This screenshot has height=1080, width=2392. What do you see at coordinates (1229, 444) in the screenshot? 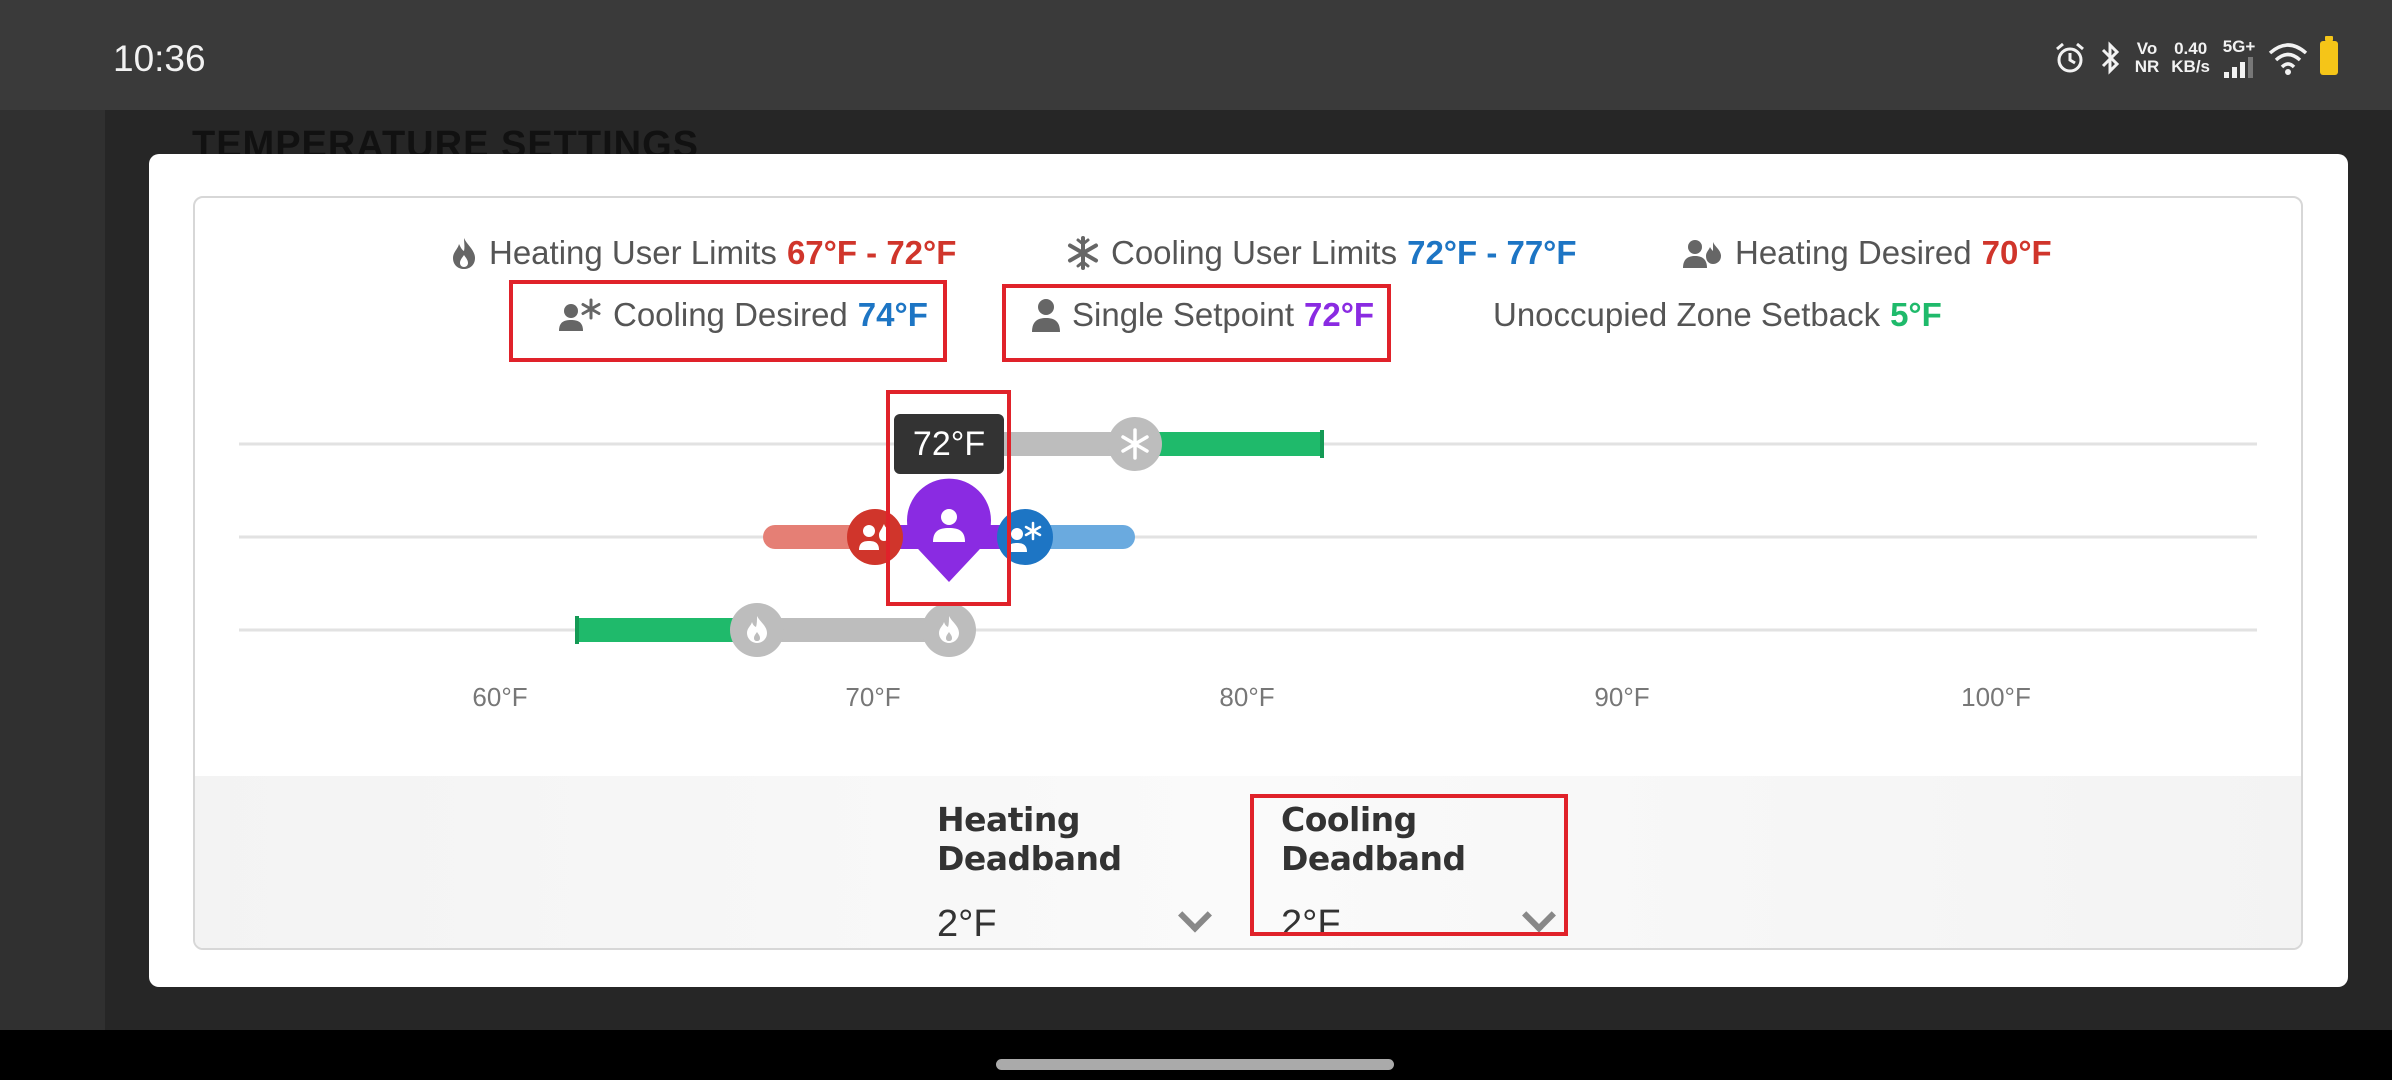
I see `cooling-setback-bar` at bounding box center [1229, 444].